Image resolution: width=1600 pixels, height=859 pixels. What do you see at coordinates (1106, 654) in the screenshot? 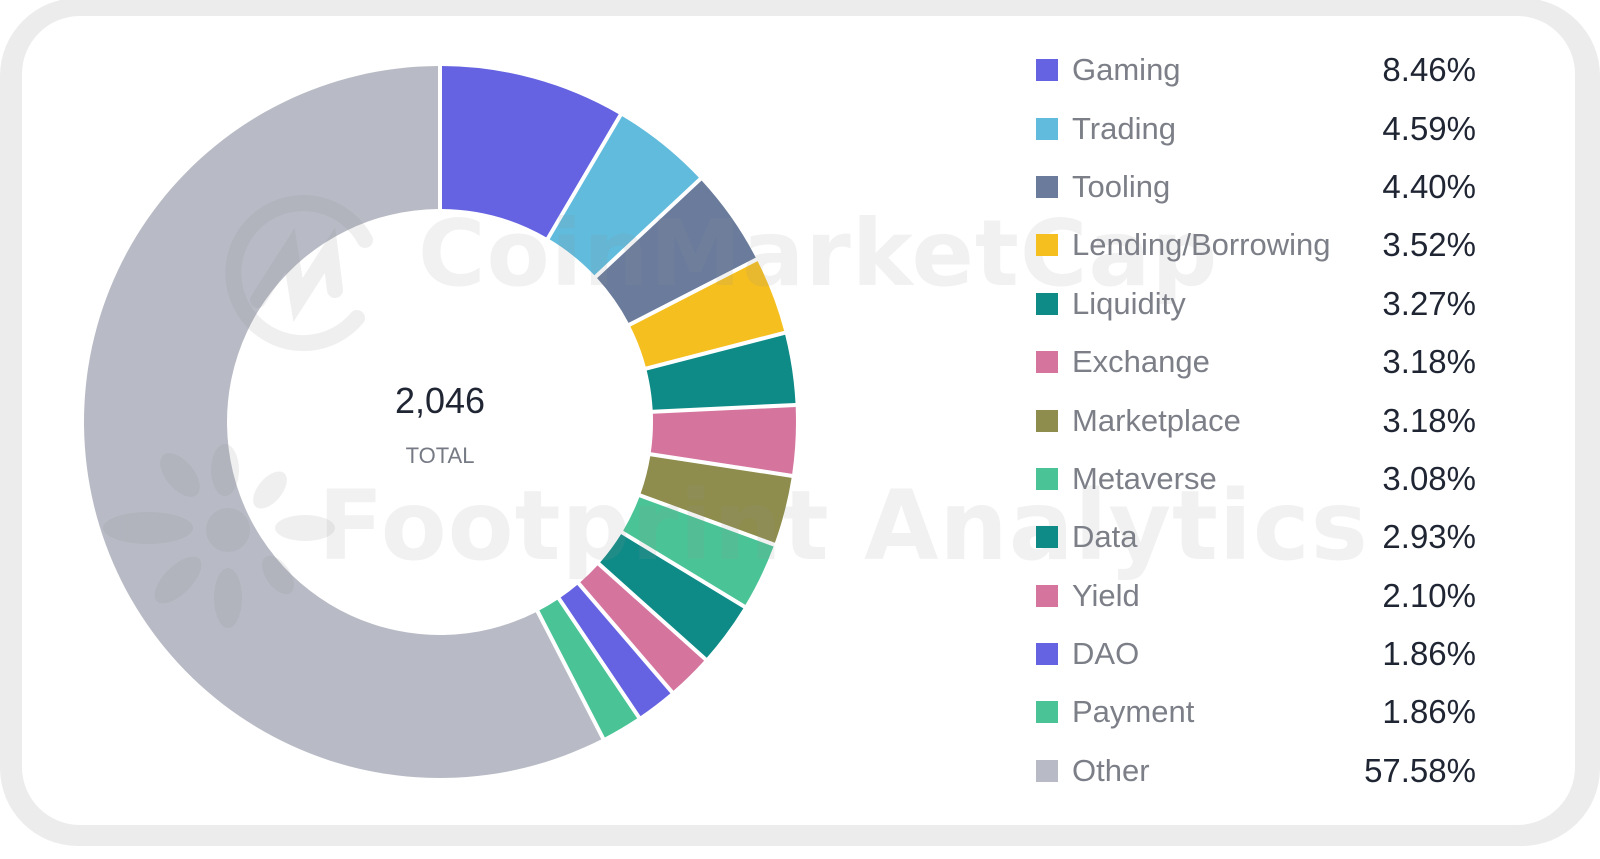
I see `legend-label: DAO` at bounding box center [1106, 654].